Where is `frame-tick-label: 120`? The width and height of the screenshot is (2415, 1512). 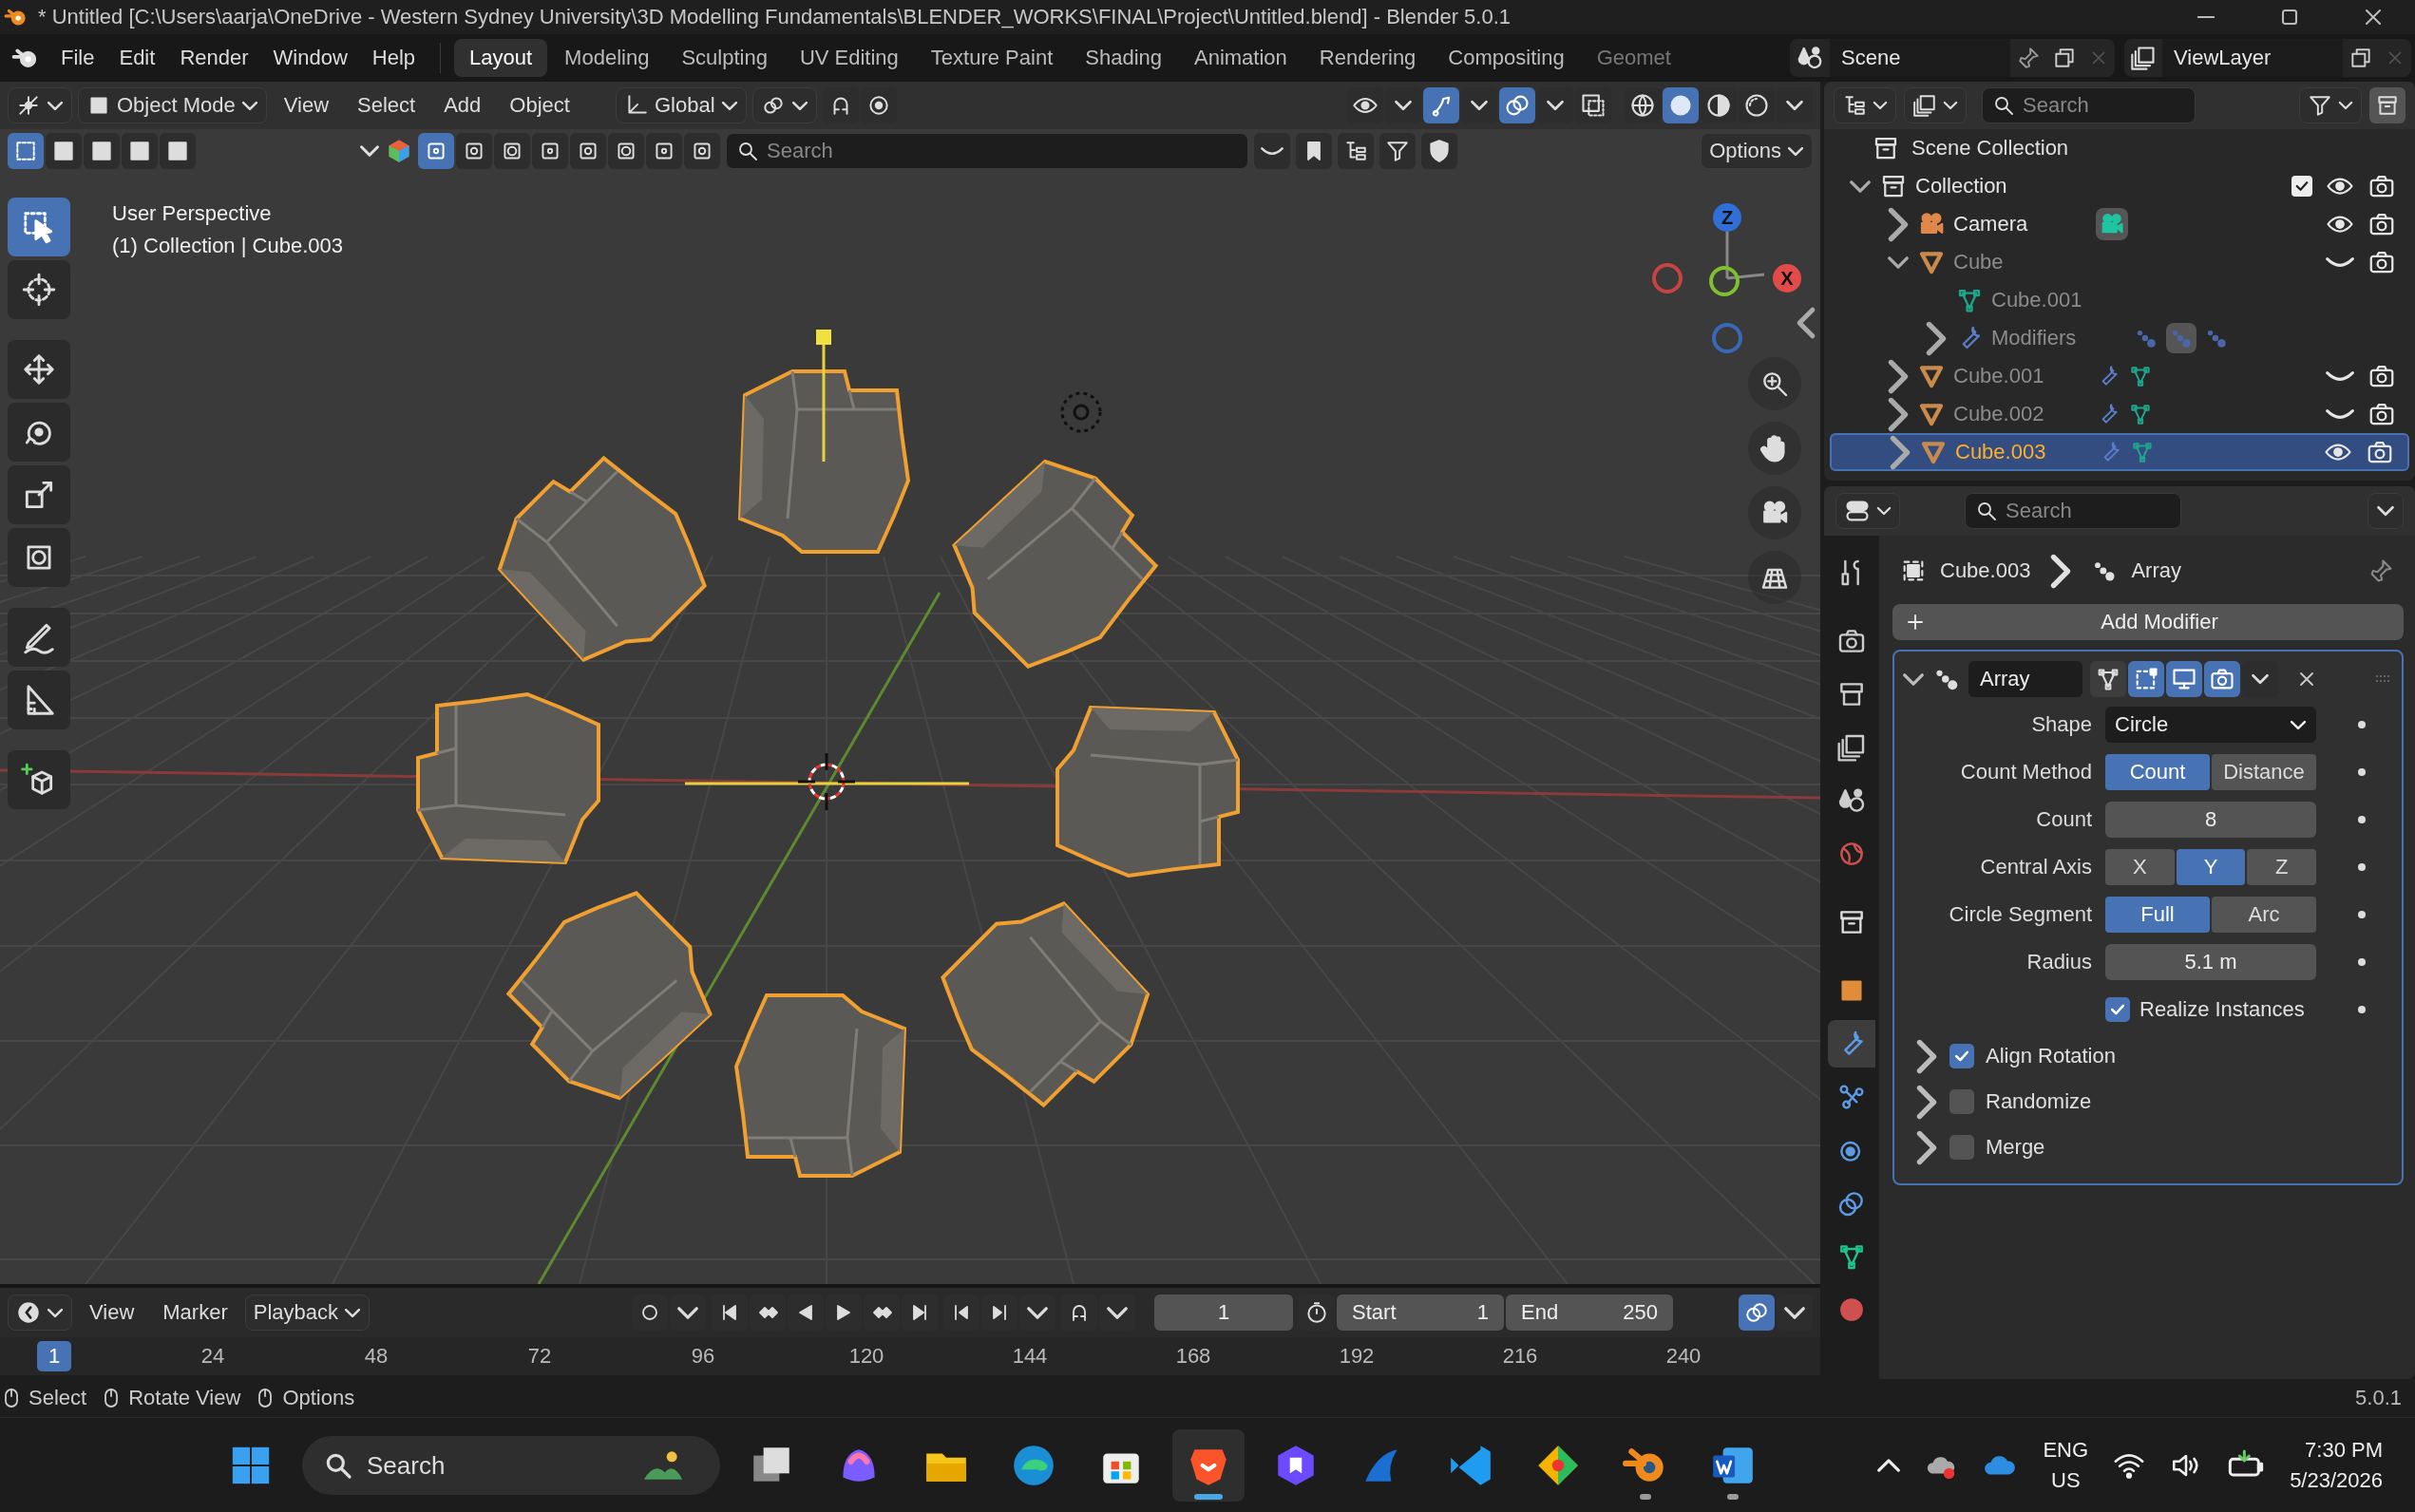
frame-tick-label: 120 is located at coordinates (866, 1357).